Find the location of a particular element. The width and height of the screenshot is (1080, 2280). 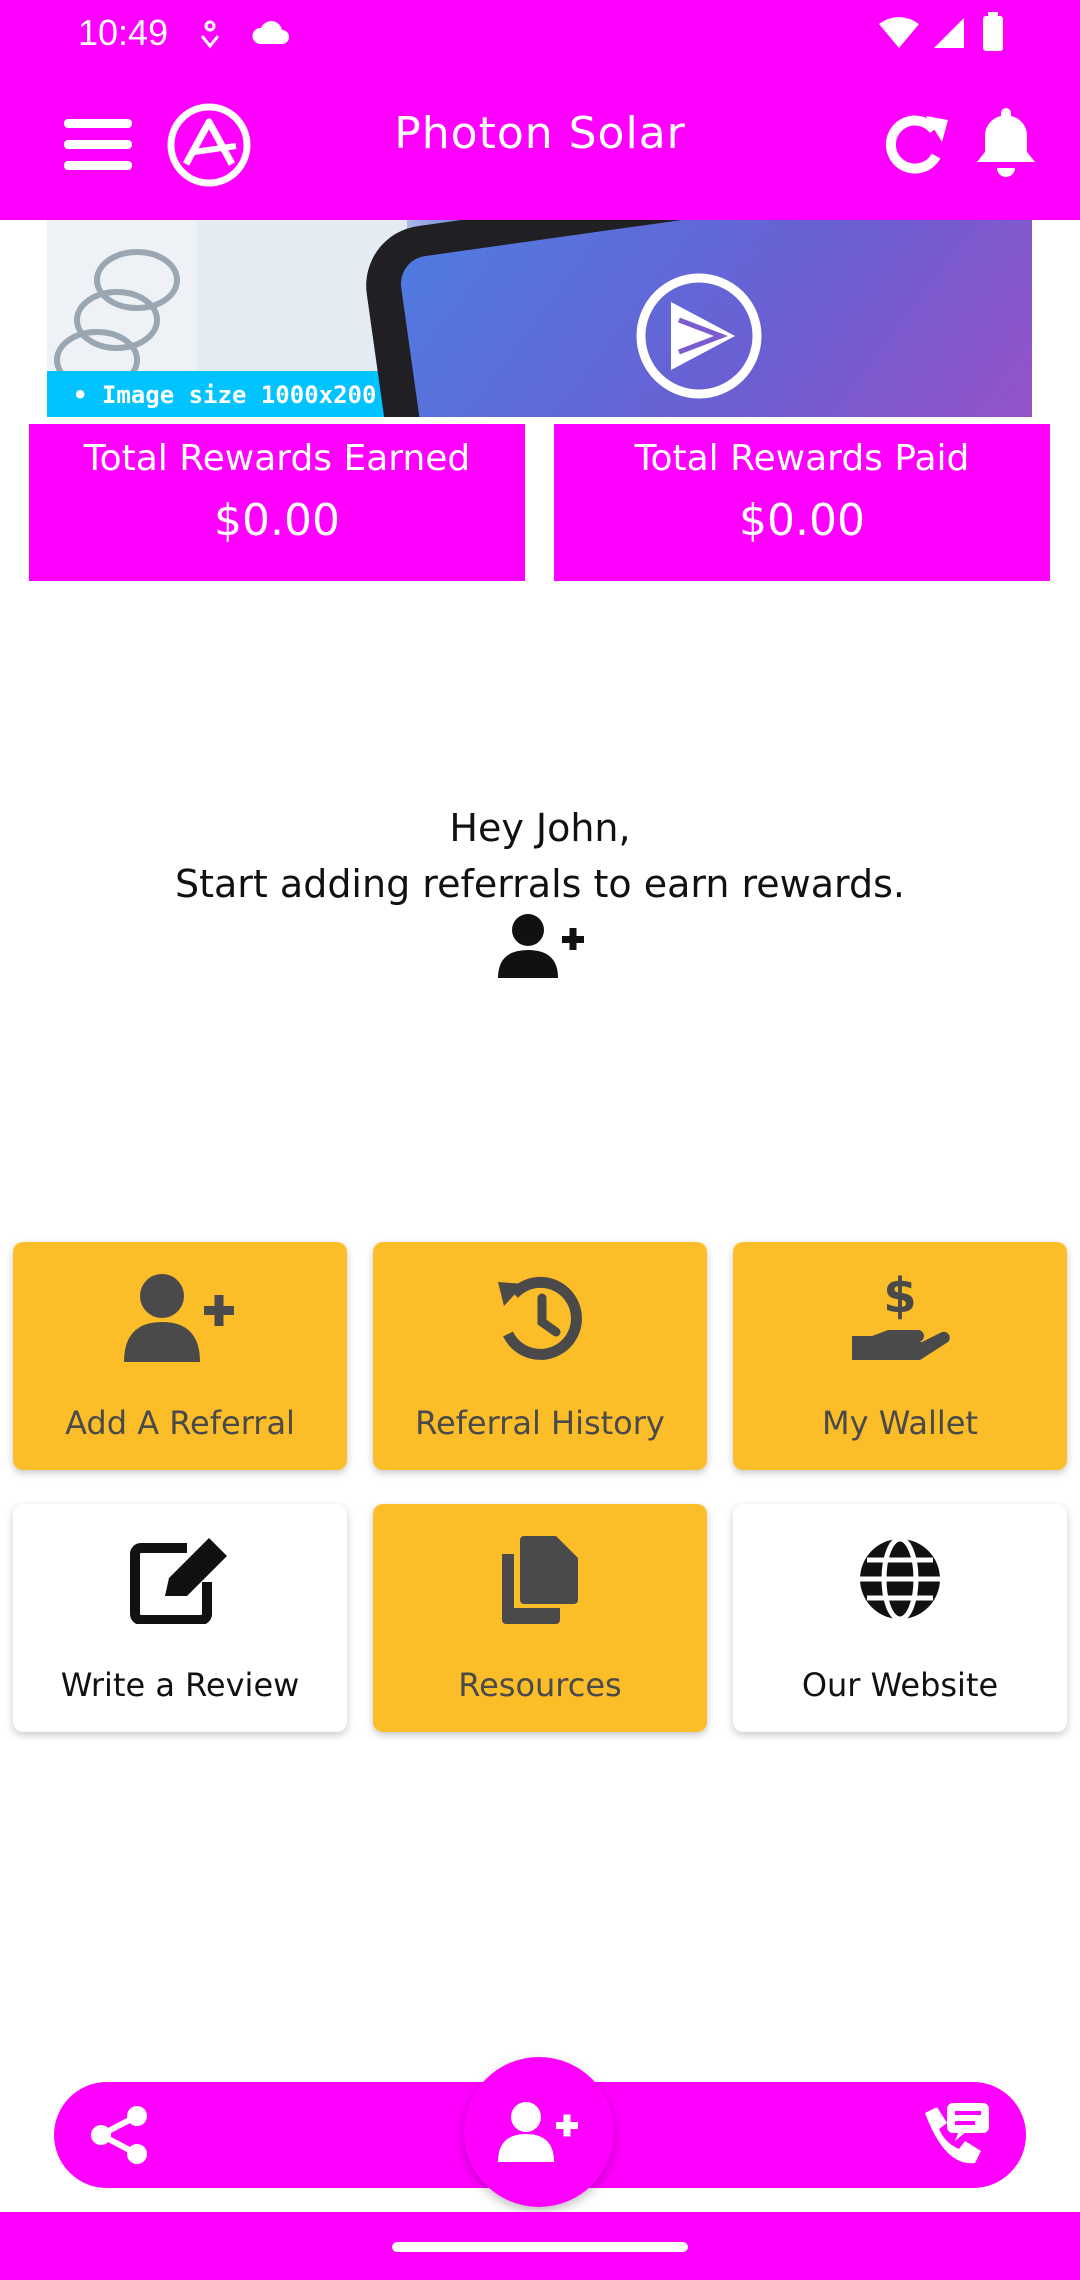

share-icon is located at coordinates (119, 2135).